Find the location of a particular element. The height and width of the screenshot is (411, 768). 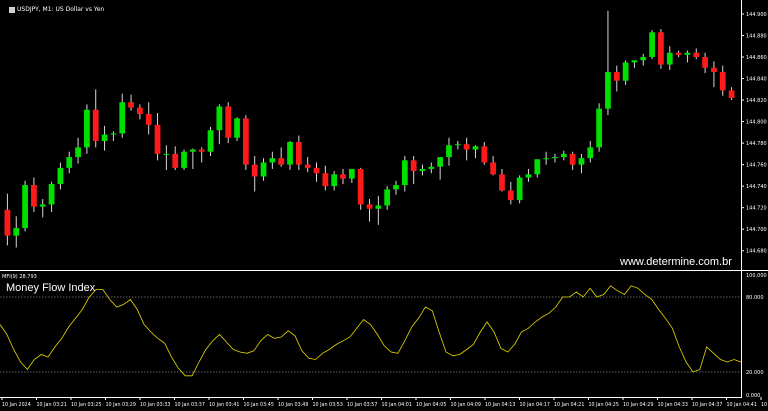

price-tick-label: 144.780 is located at coordinates (756, 144).